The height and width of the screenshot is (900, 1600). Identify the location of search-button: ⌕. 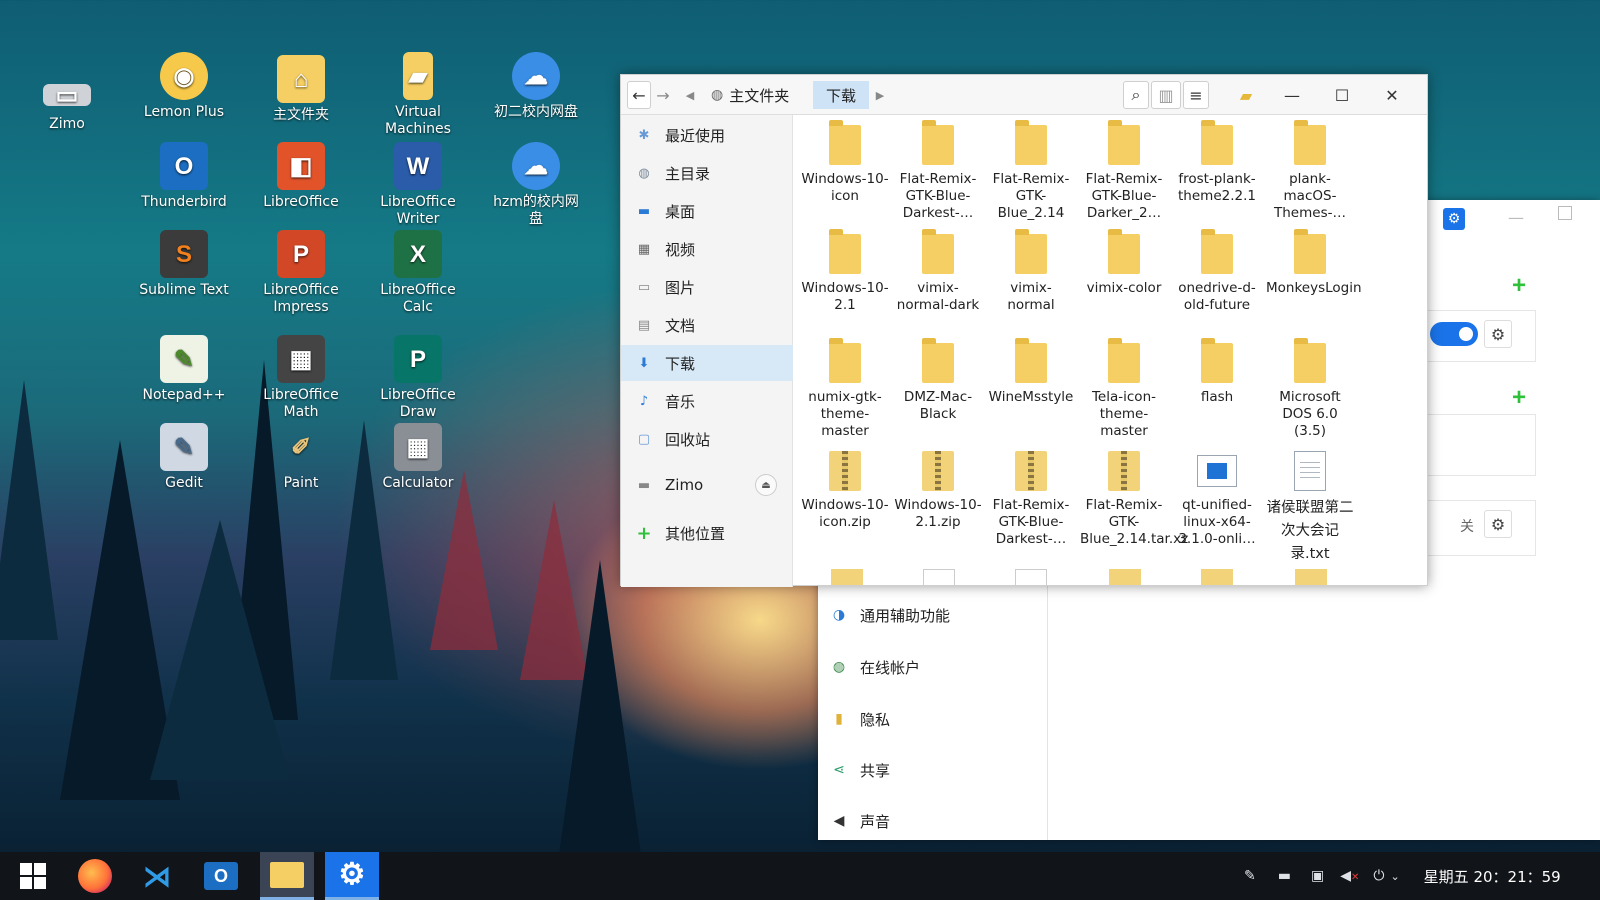
(1136, 95).